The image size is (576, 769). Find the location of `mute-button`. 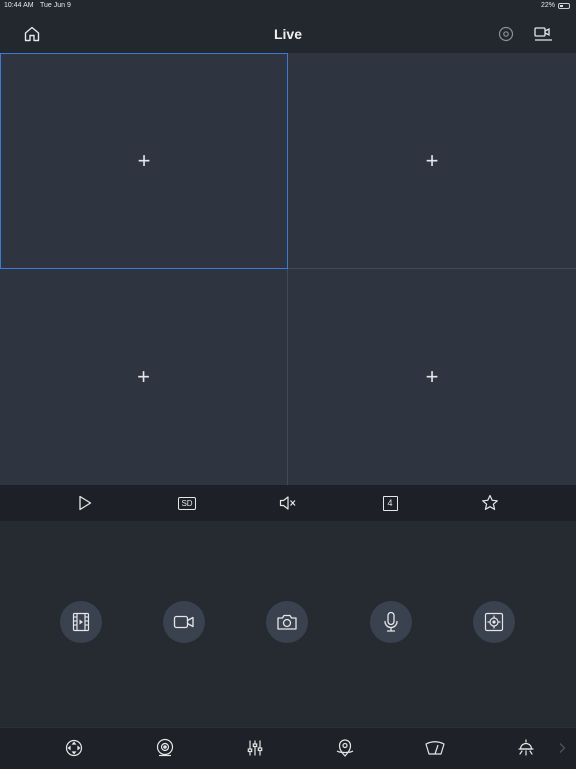

mute-button is located at coordinates (288, 503).